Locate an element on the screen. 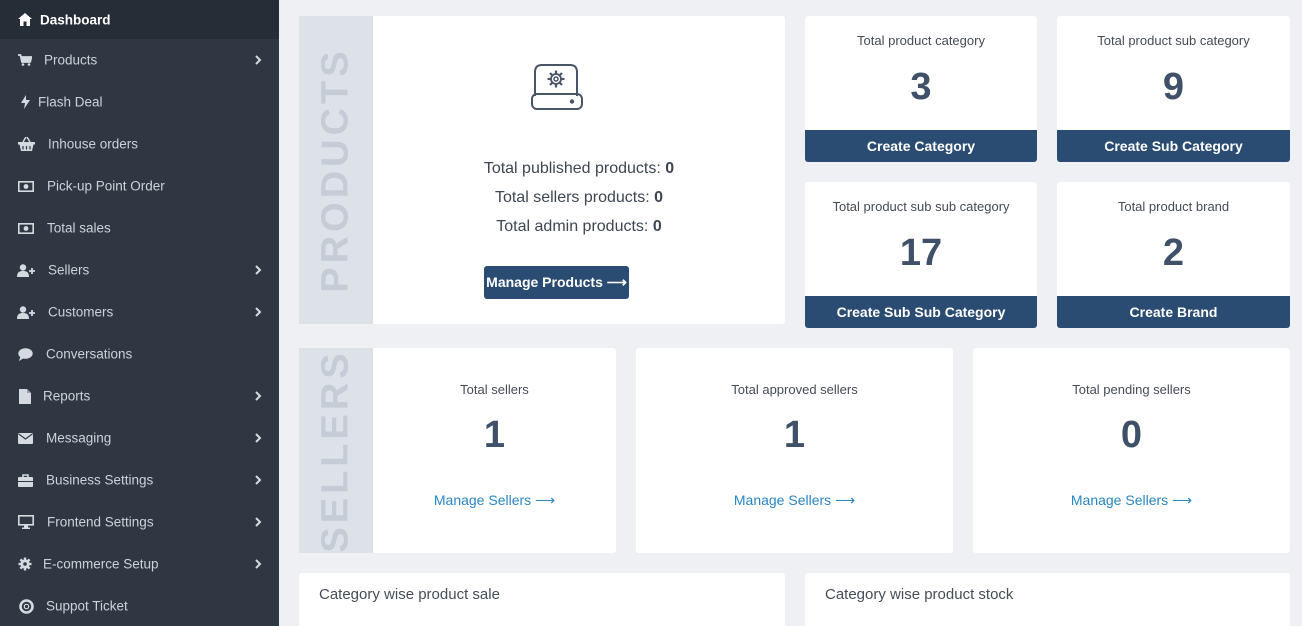  sidebar-item-messaging: Messaging is located at coordinates (139, 438).